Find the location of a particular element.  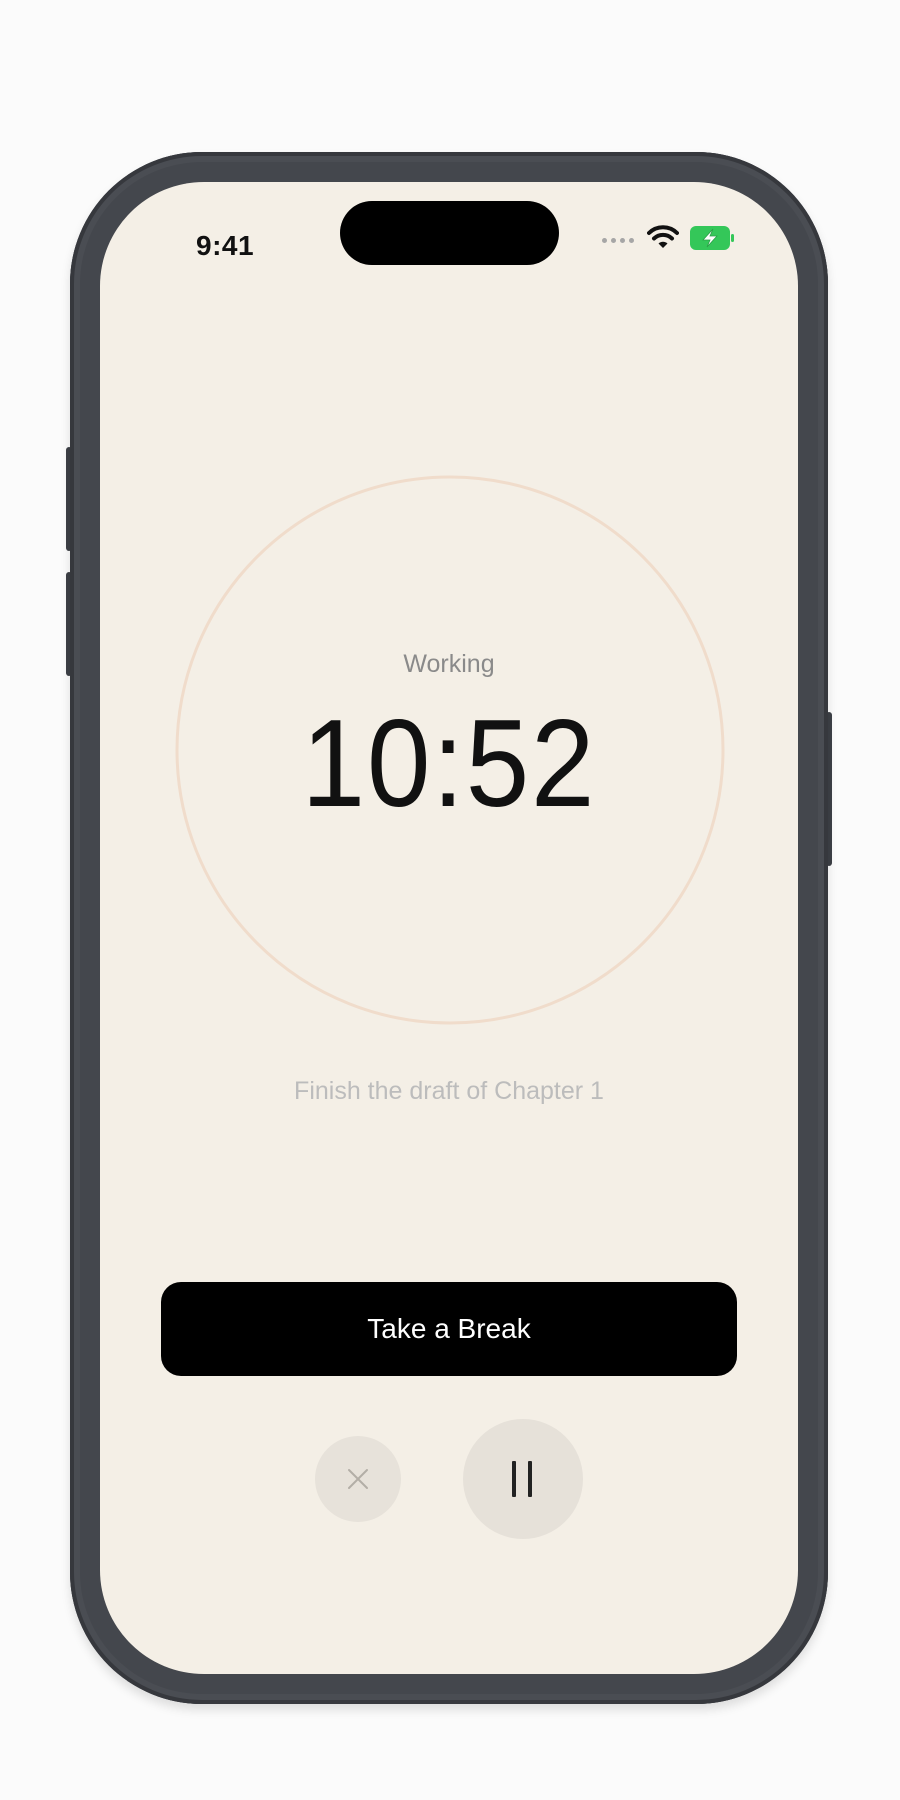

pause-button is located at coordinates (523, 1479).